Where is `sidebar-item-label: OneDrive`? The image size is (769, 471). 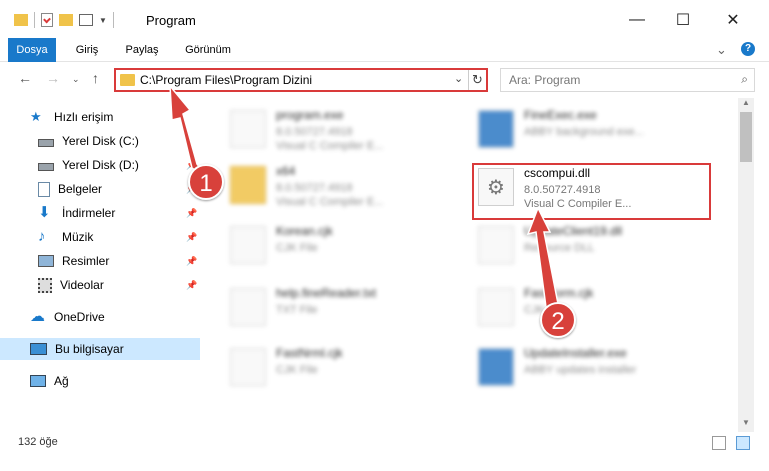
sidebar-item-label: OneDrive is located at coordinates (79, 317).